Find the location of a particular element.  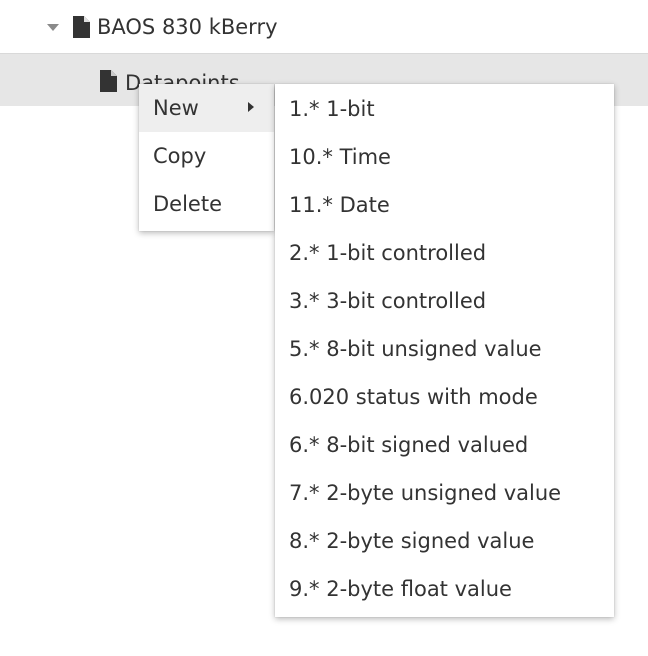

submenu-item: 11.* Date is located at coordinates (444, 205).